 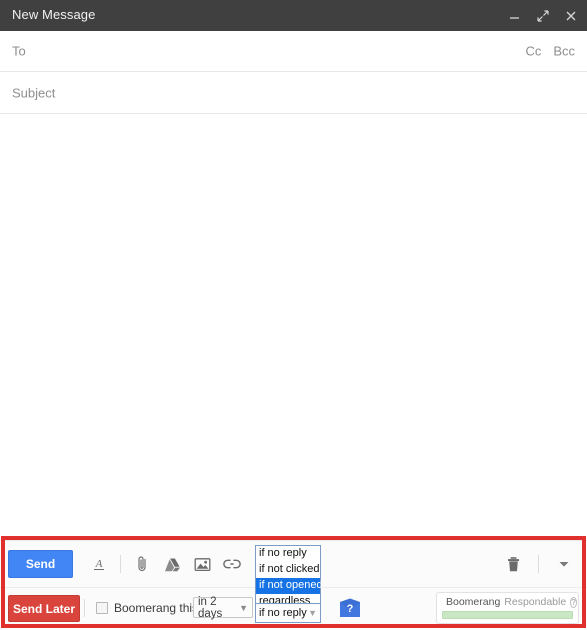 I want to click on toolbar-right-group, so click(x=538, y=564).